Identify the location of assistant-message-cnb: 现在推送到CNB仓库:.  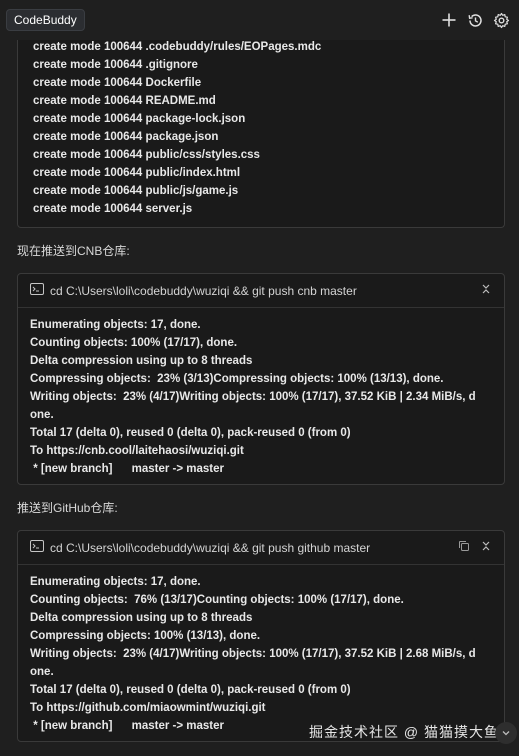
(73, 251).